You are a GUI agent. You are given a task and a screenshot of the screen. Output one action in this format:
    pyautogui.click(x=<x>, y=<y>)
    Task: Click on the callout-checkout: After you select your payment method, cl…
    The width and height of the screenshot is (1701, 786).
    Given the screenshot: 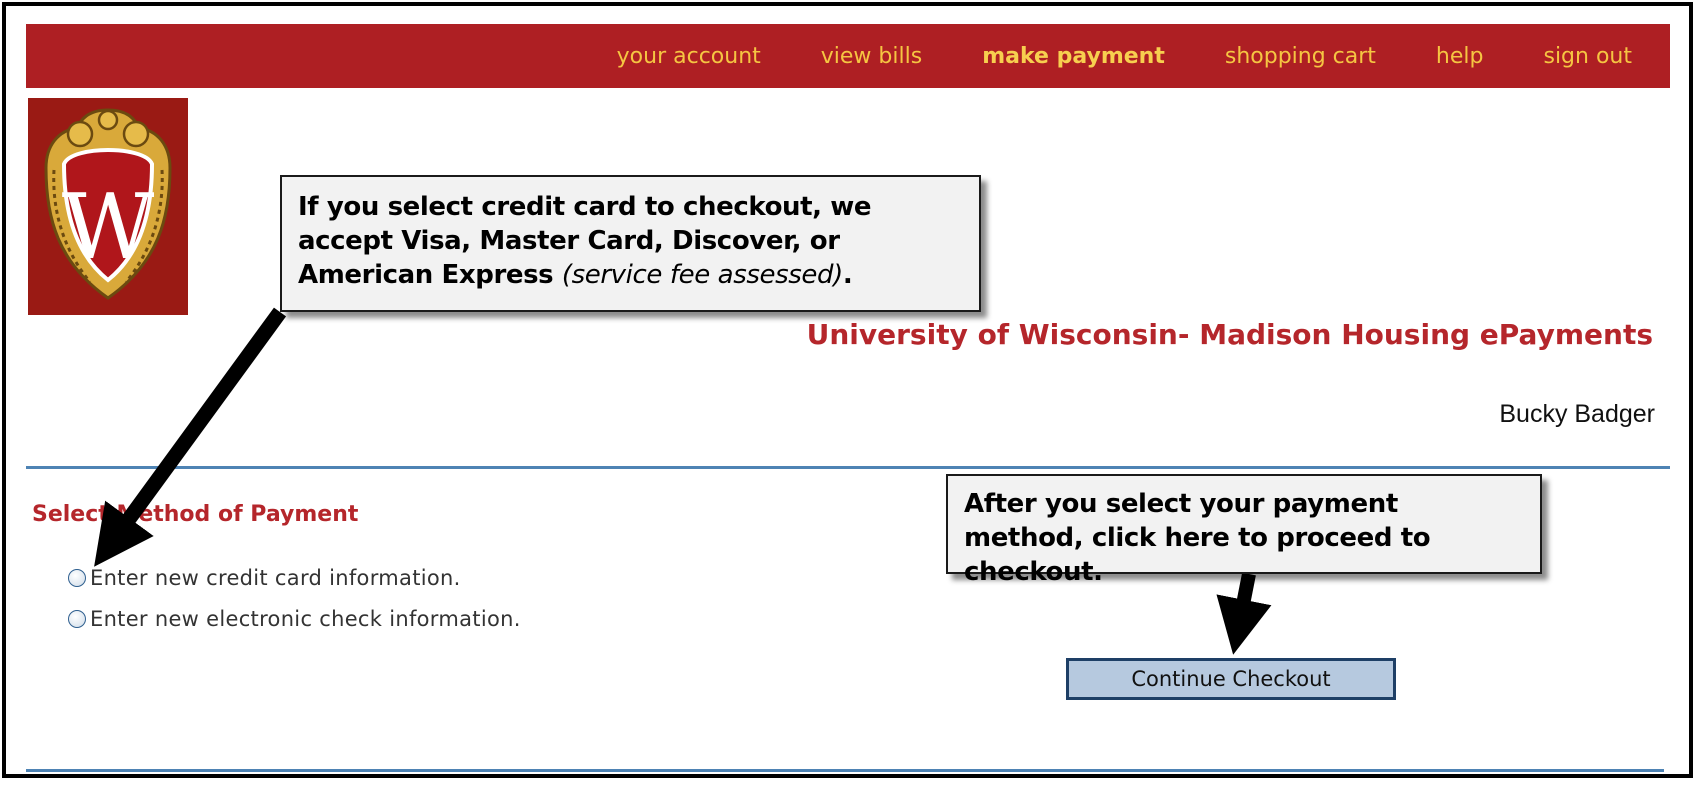 What is the action you would take?
    pyautogui.click(x=1244, y=530)
    